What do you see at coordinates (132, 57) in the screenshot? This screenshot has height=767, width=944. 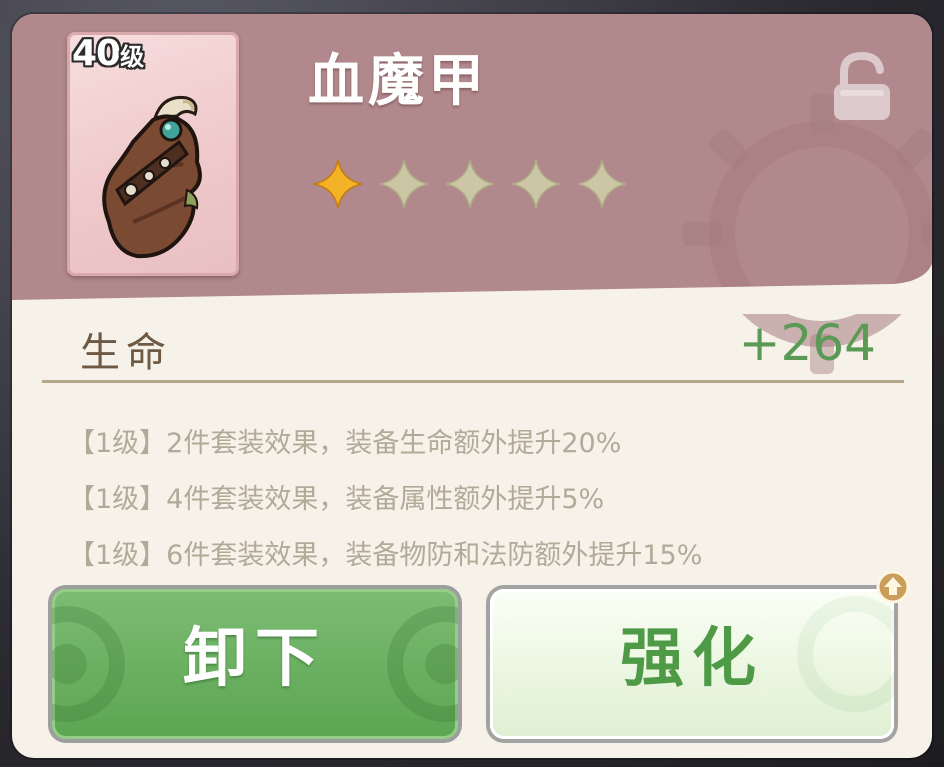 I see `level-unit: 级` at bounding box center [132, 57].